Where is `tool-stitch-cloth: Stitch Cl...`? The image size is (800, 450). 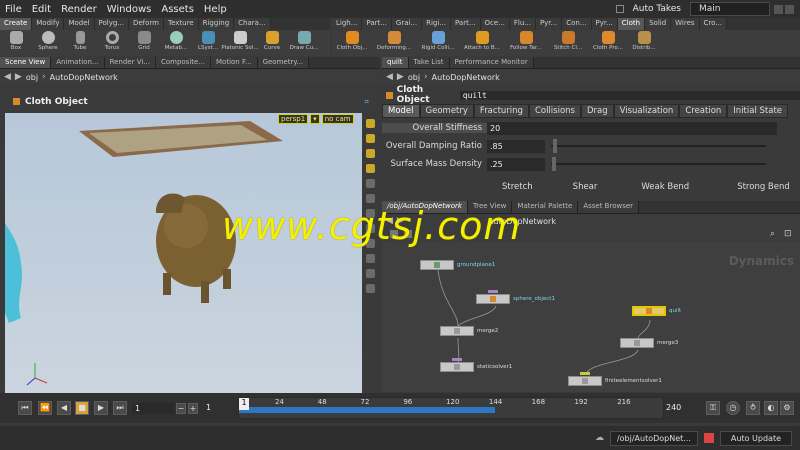
tool-stitch-cloth: Stitch Cl... is located at coordinates (568, 41).